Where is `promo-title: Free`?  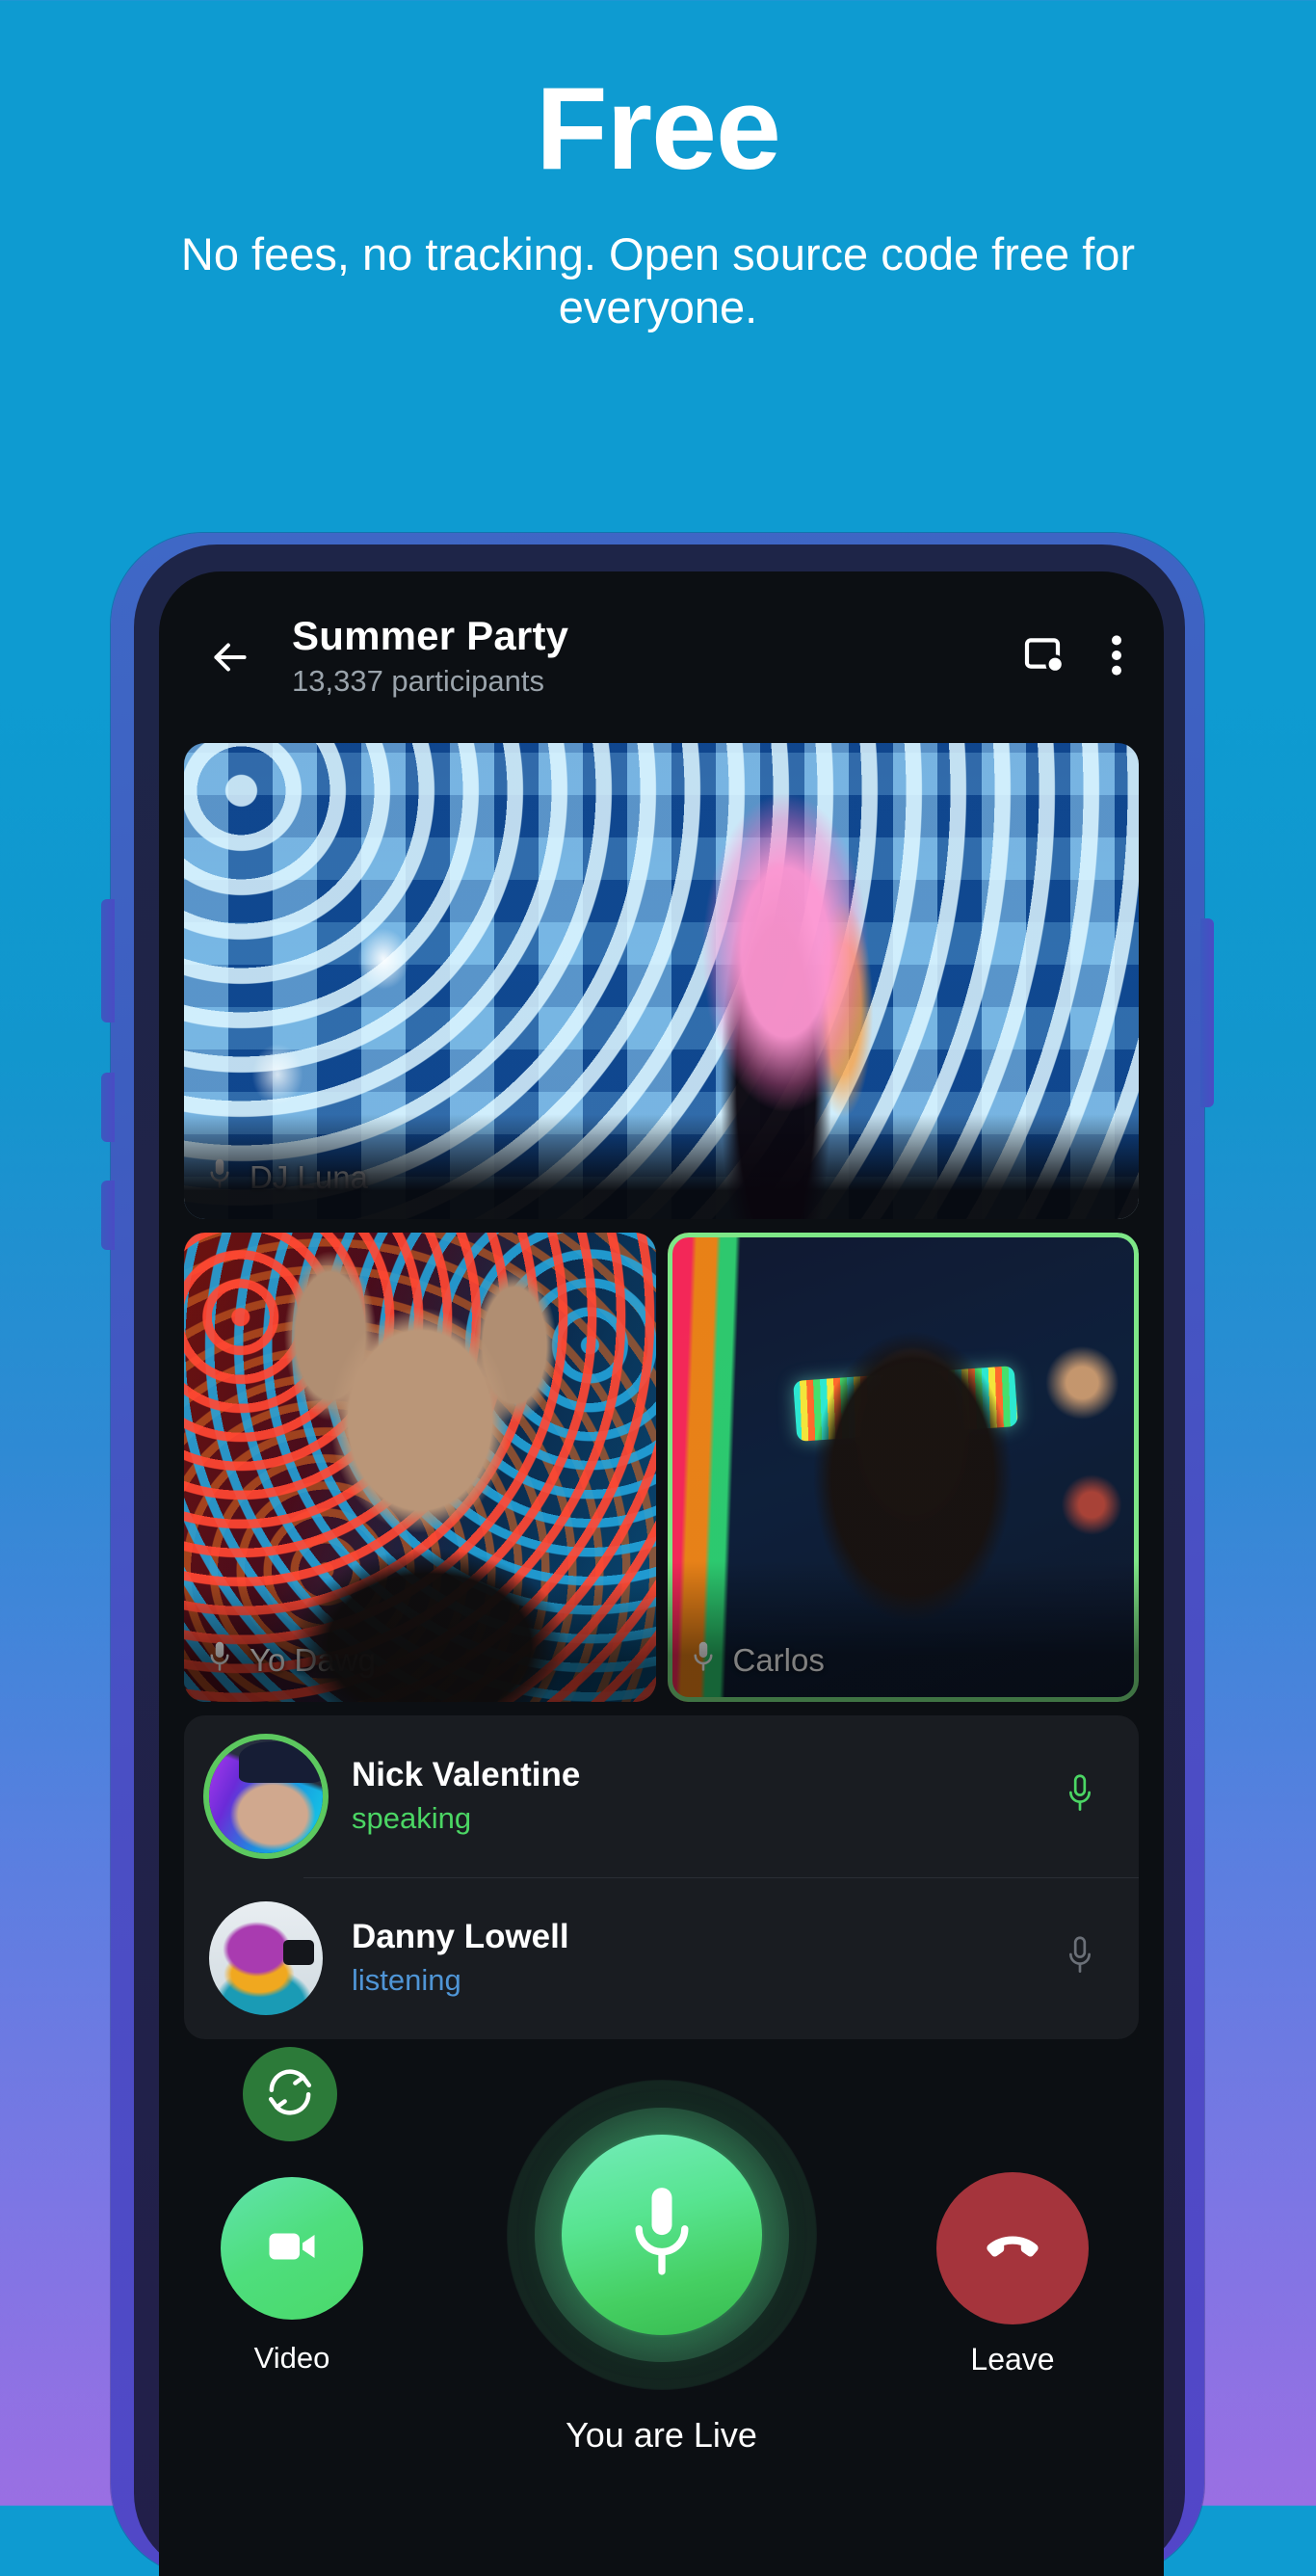 promo-title: Free is located at coordinates (658, 128).